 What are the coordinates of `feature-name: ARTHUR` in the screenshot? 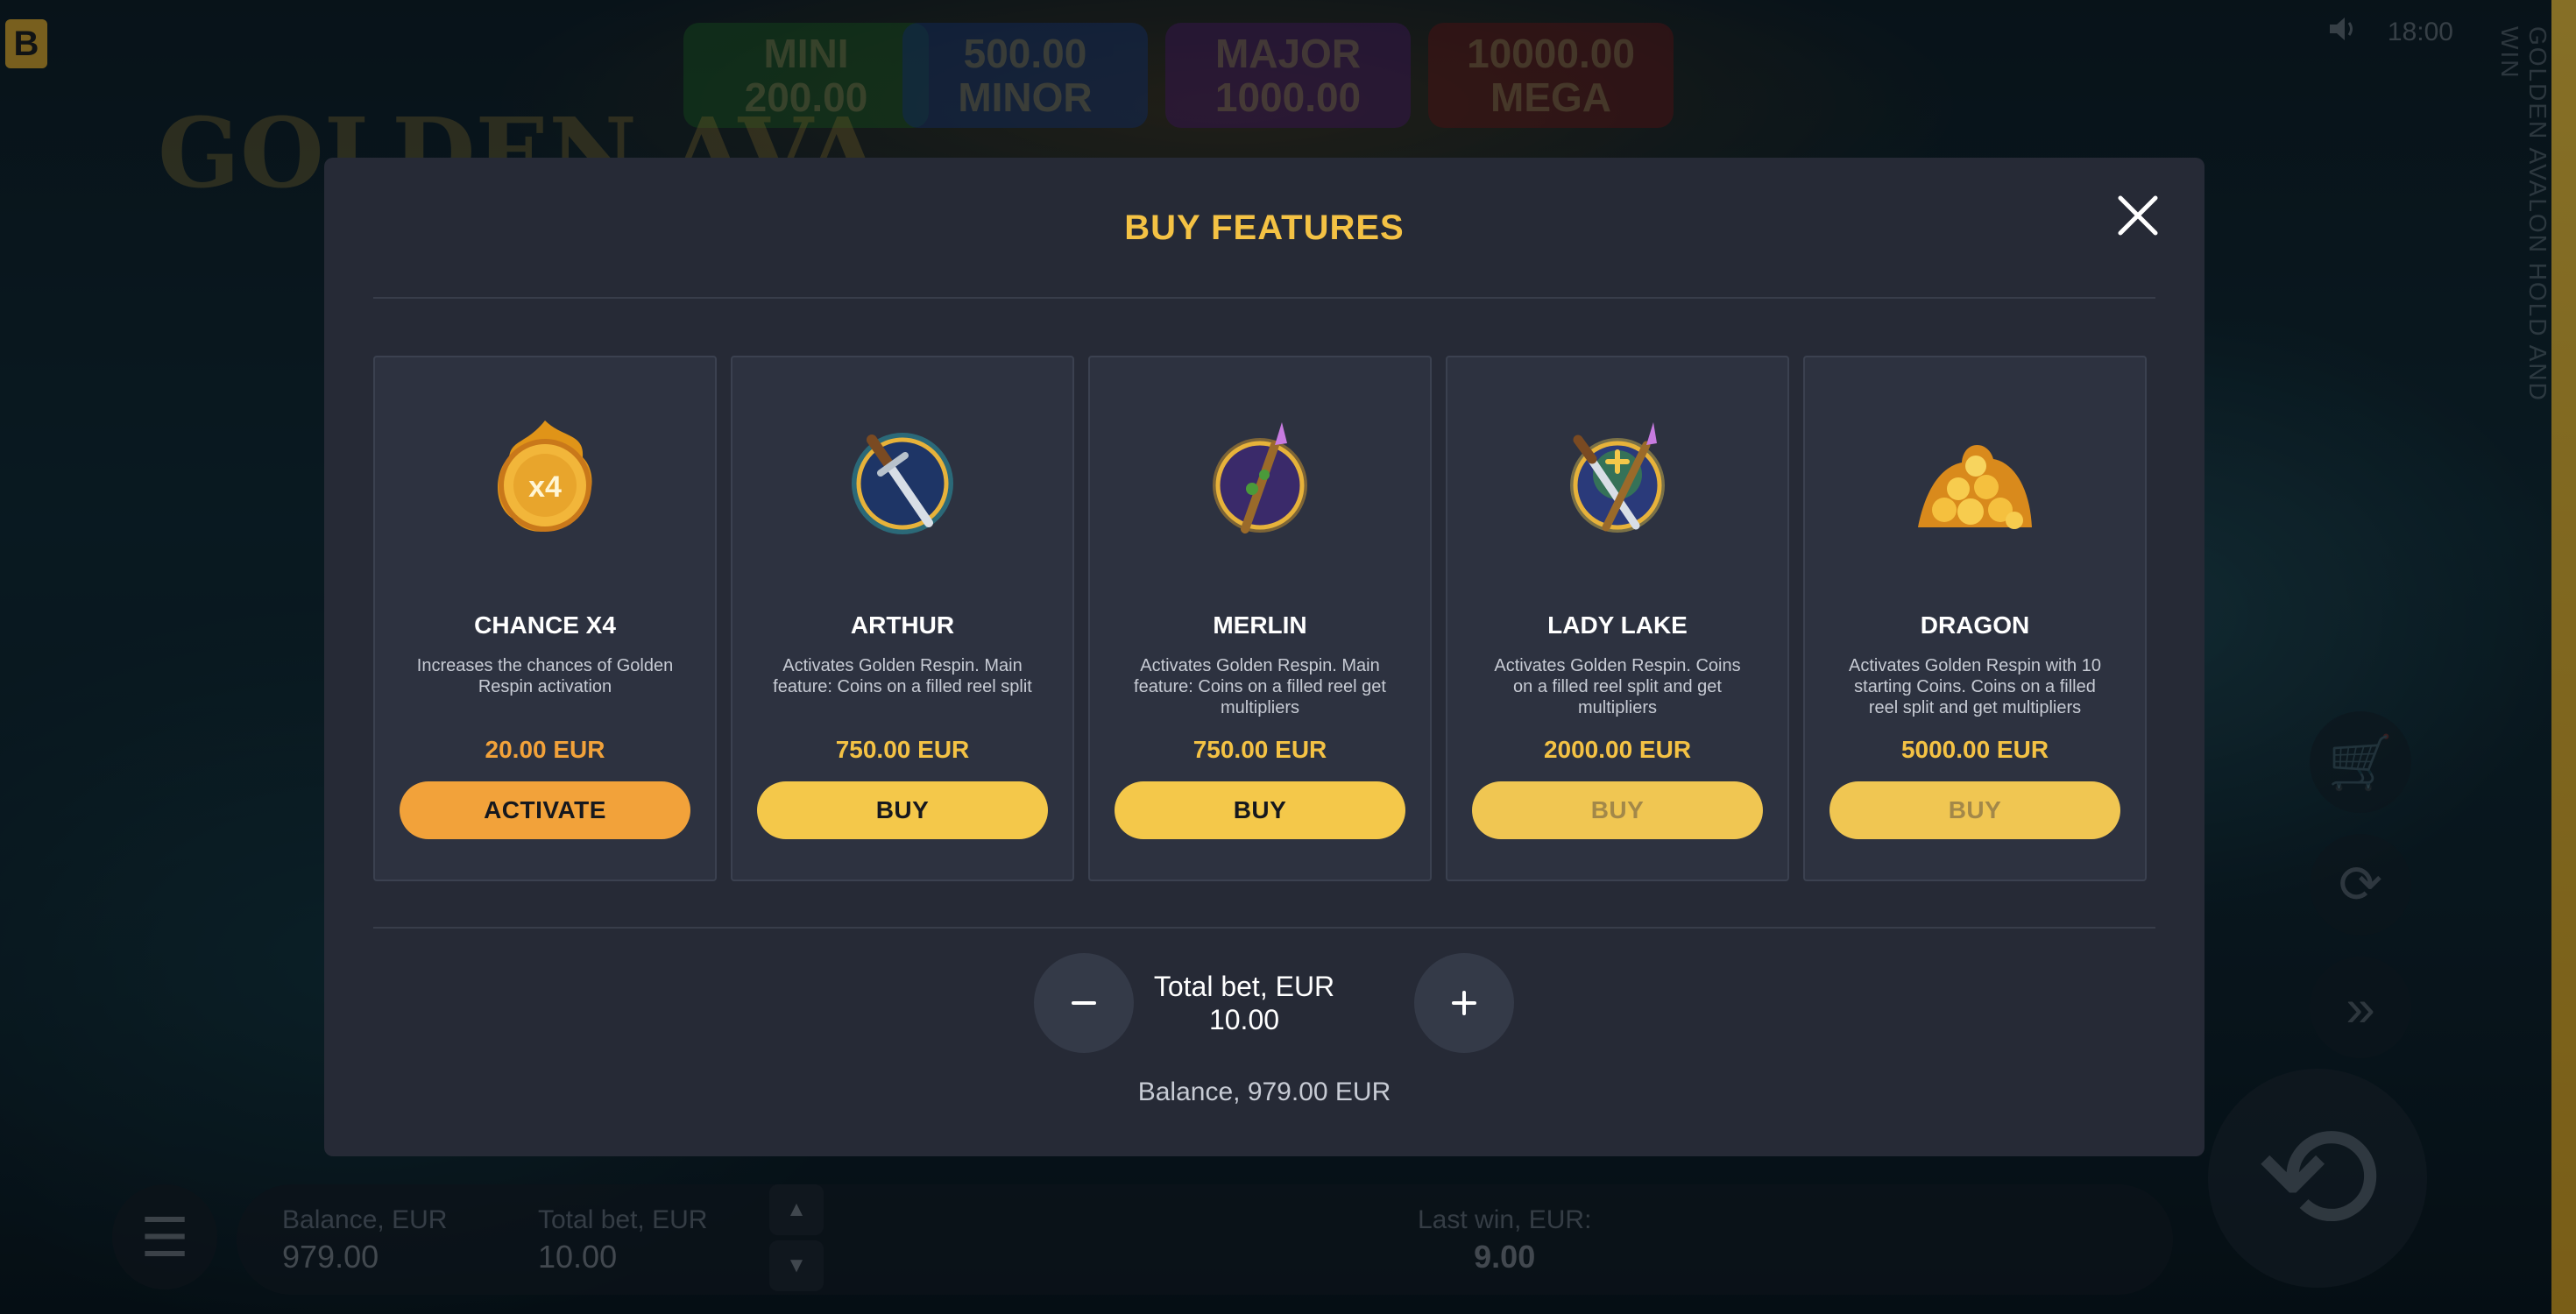 It's located at (902, 625).